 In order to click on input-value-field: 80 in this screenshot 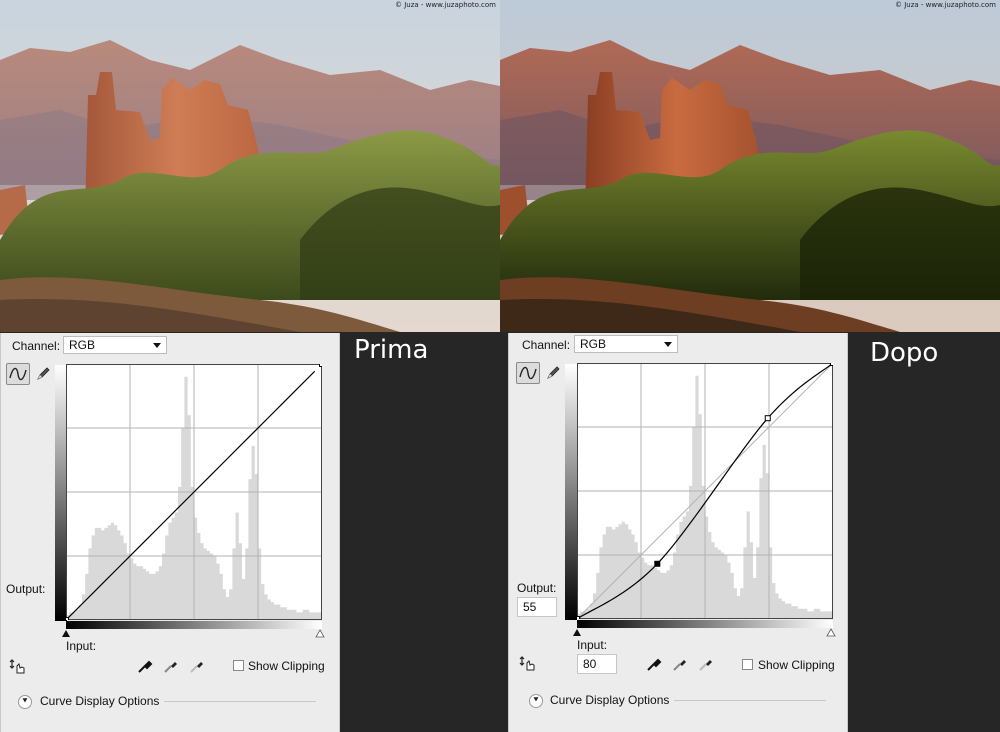, I will do `click(597, 664)`.